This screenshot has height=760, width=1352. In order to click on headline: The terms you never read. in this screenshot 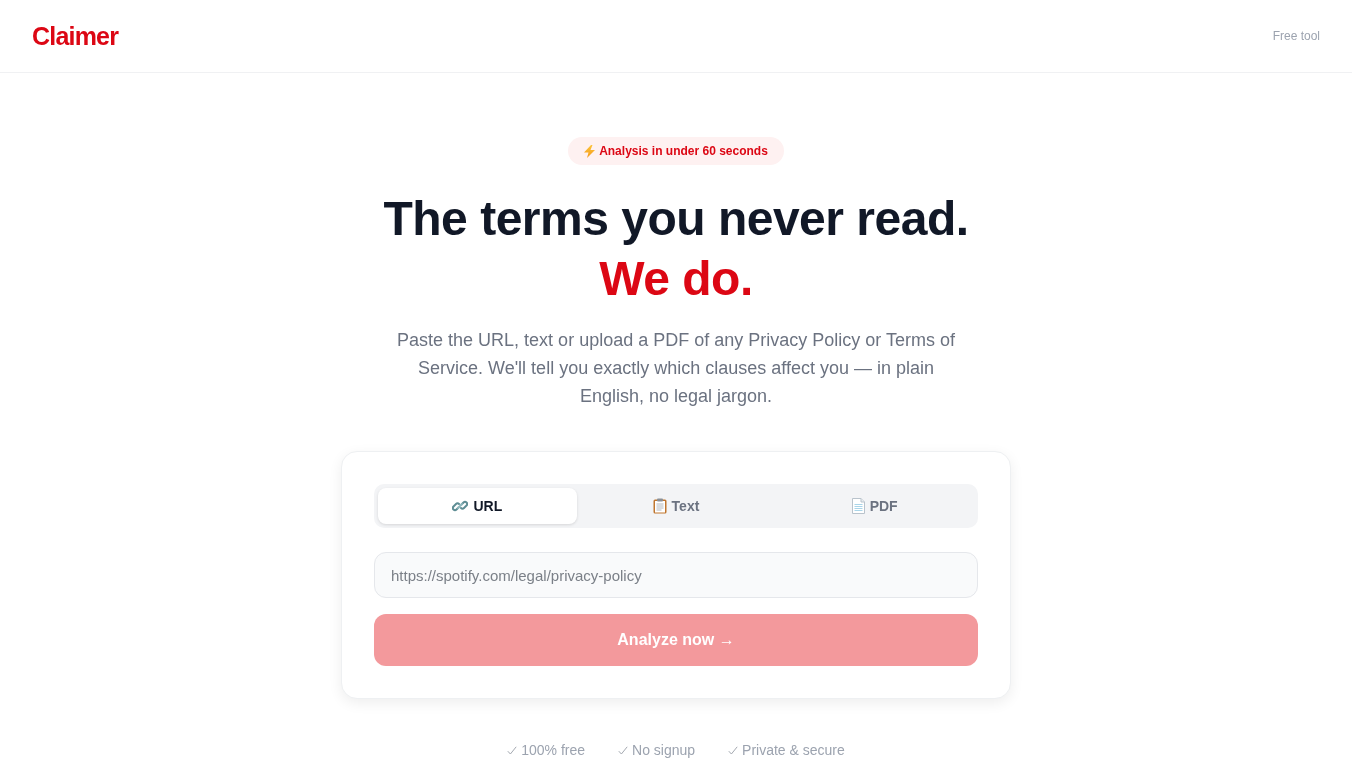, I will do `click(676, 219)`.